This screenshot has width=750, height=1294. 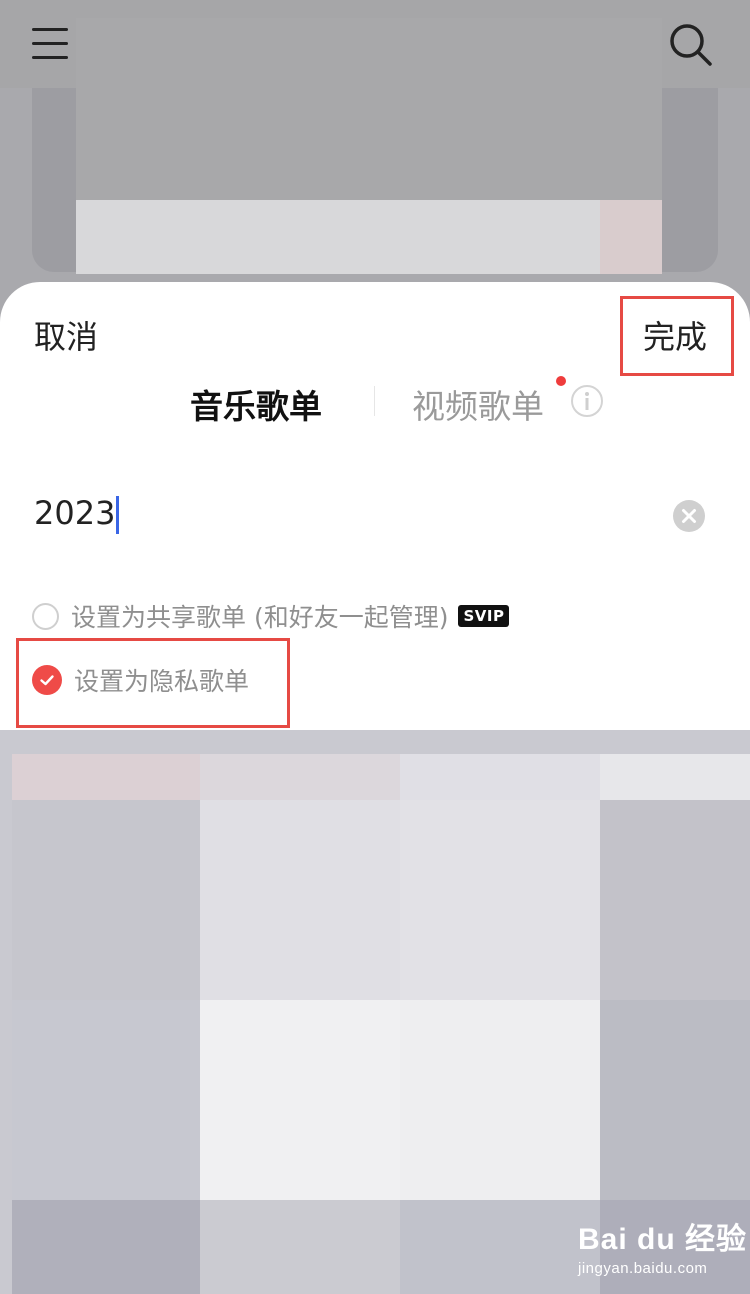 I want to click on playlist-name-input: 2023, so click(x=77, y=514).